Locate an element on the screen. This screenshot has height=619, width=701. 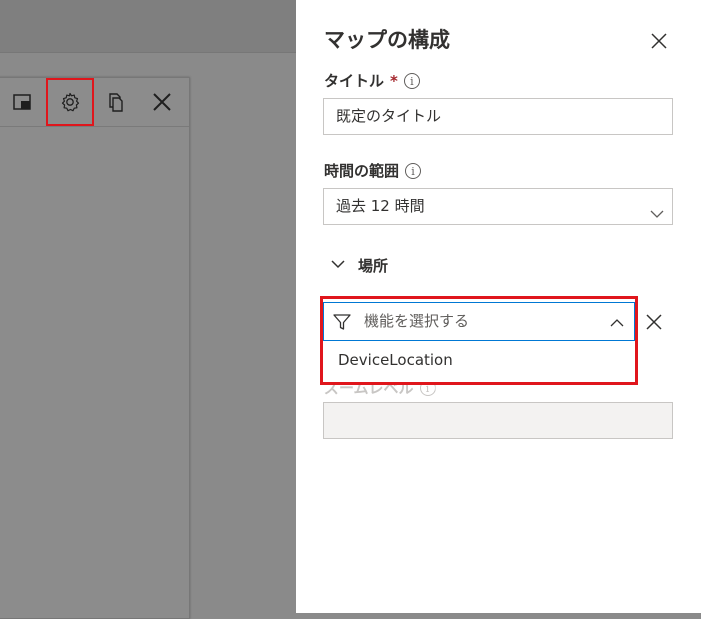
location-section-header: 場所 is located at coordinates (359, 265).